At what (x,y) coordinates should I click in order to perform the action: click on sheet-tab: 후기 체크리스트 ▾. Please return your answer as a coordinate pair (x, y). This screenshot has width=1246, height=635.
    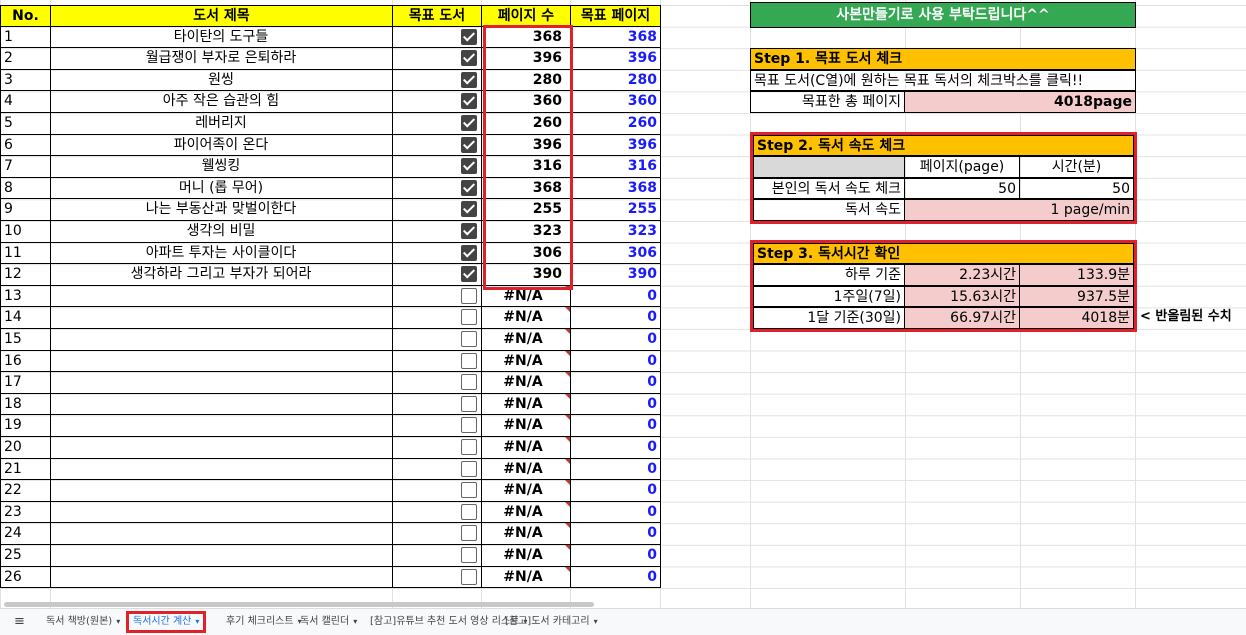
    Looking at the image, I should click on (264, 622).